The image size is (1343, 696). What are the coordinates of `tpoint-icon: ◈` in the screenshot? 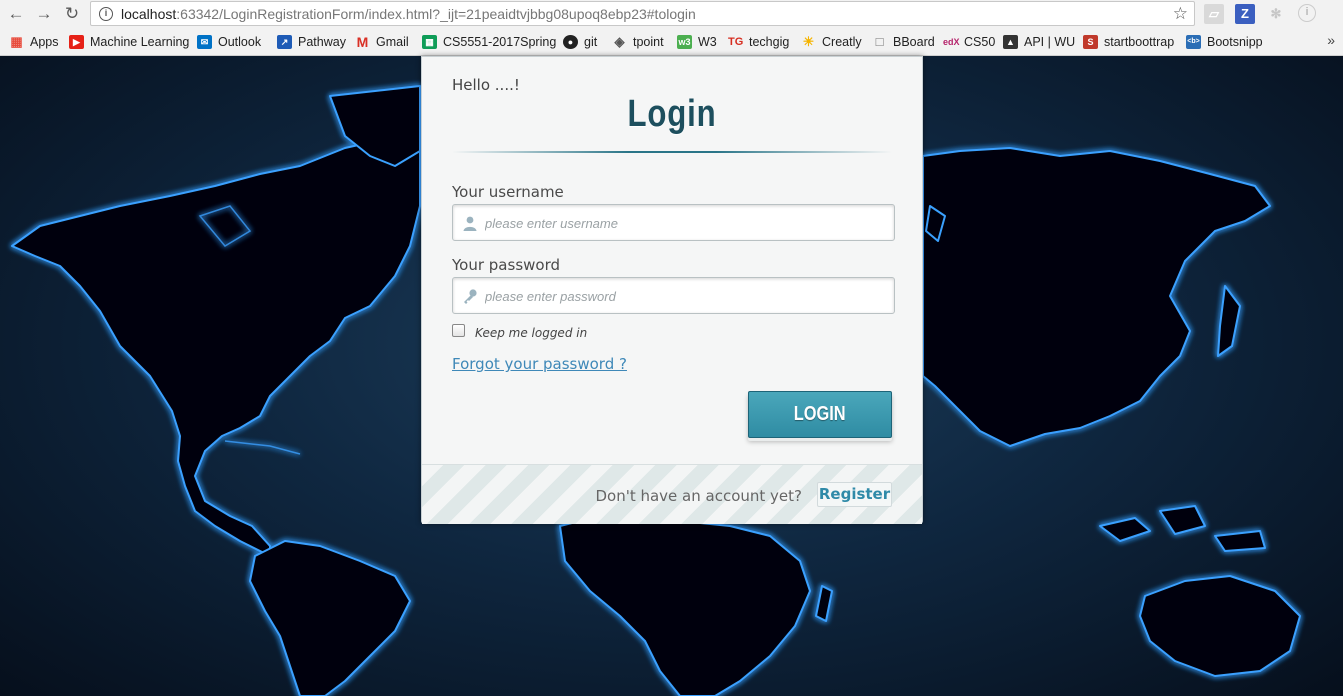 It's located at (619, 41).